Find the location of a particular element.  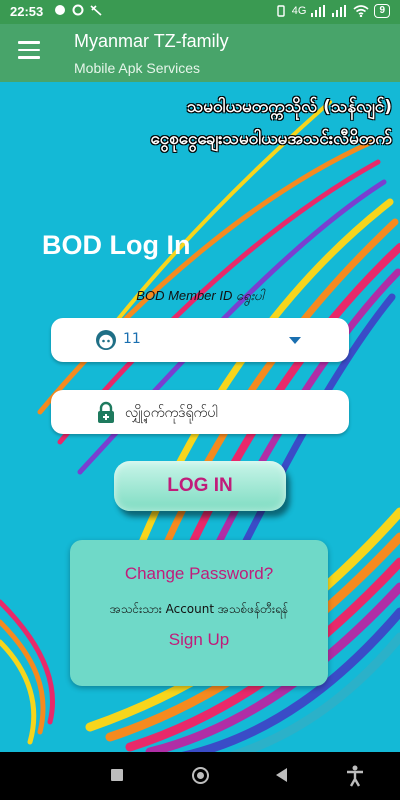

dropdown-arrow-icon is located at coordinates (295, 340).